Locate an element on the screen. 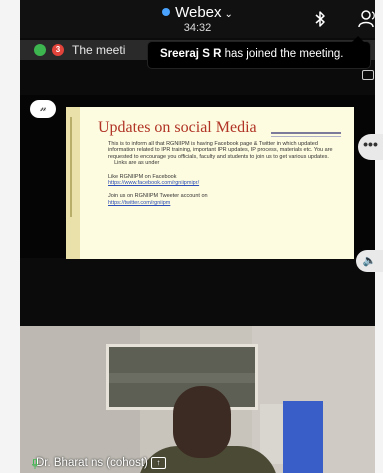 Image resolution: width=383 pixels, height=473 pixels. online-status-icon is located at coordinates (40, 50).